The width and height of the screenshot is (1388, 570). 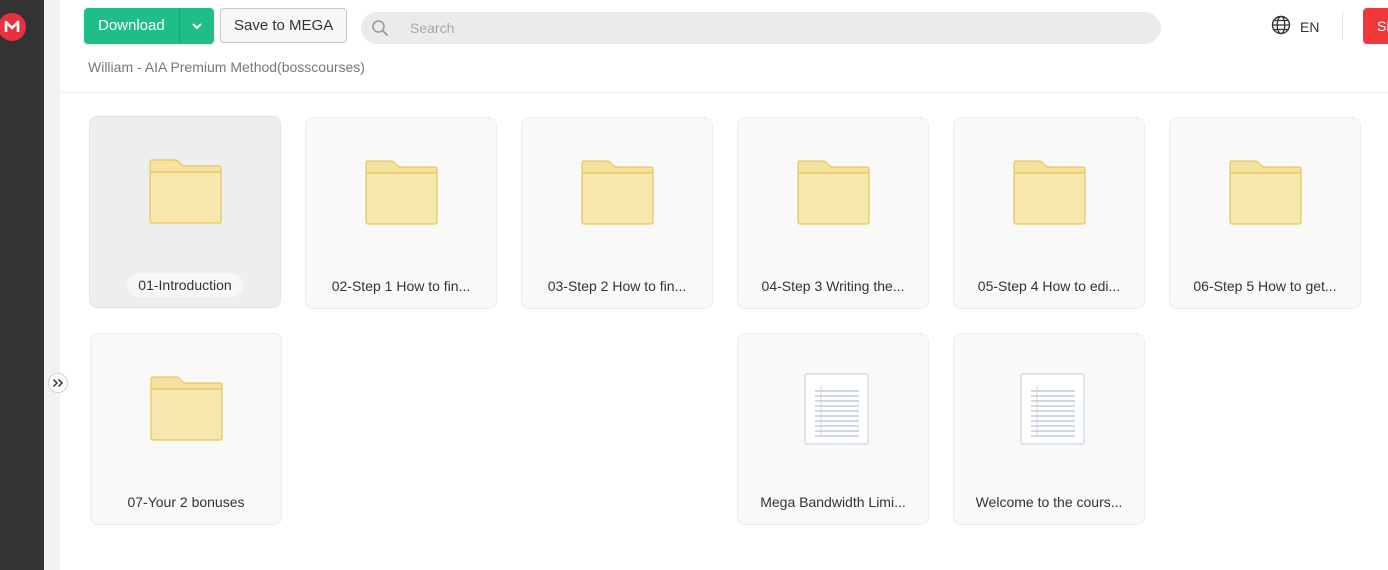 I want to click on divider, so click(x=1342, y=26).